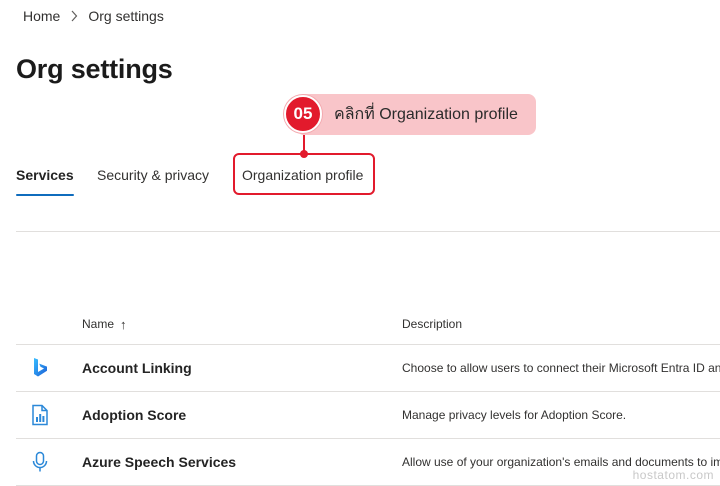 The image size is (720, 486). I want to click on breadcrumb-home-link: Home, so click(41, 16).